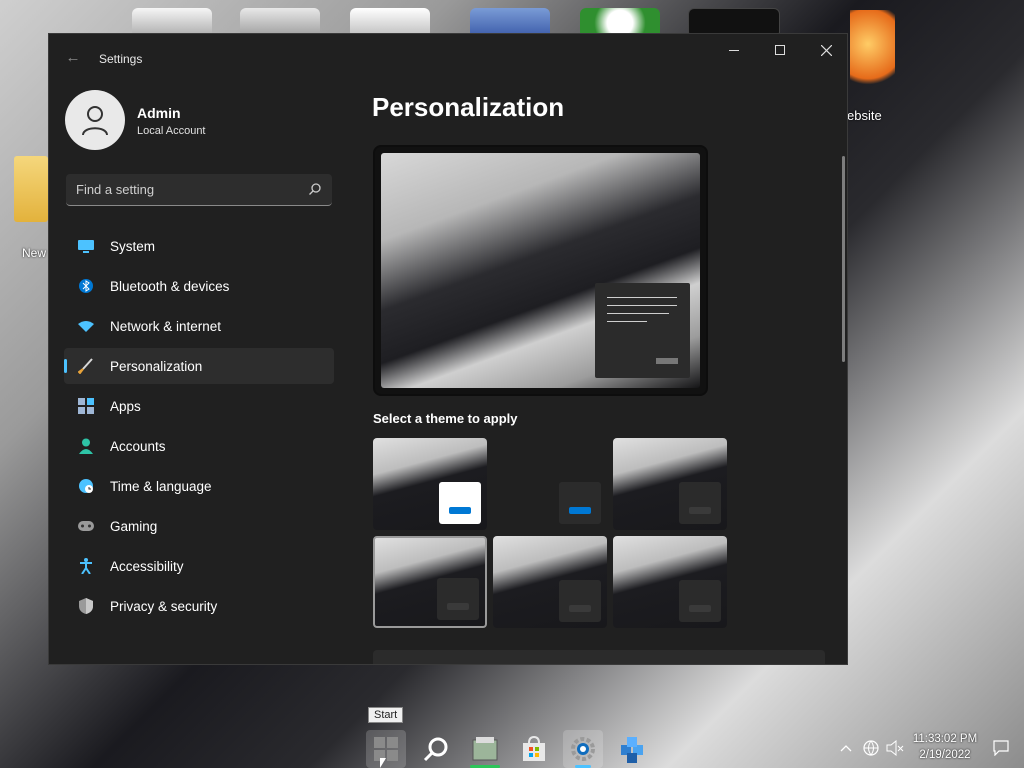 This screenshot has height=768, width=1024. I want to click on desktop-folder-label: New, so click(34, 253).